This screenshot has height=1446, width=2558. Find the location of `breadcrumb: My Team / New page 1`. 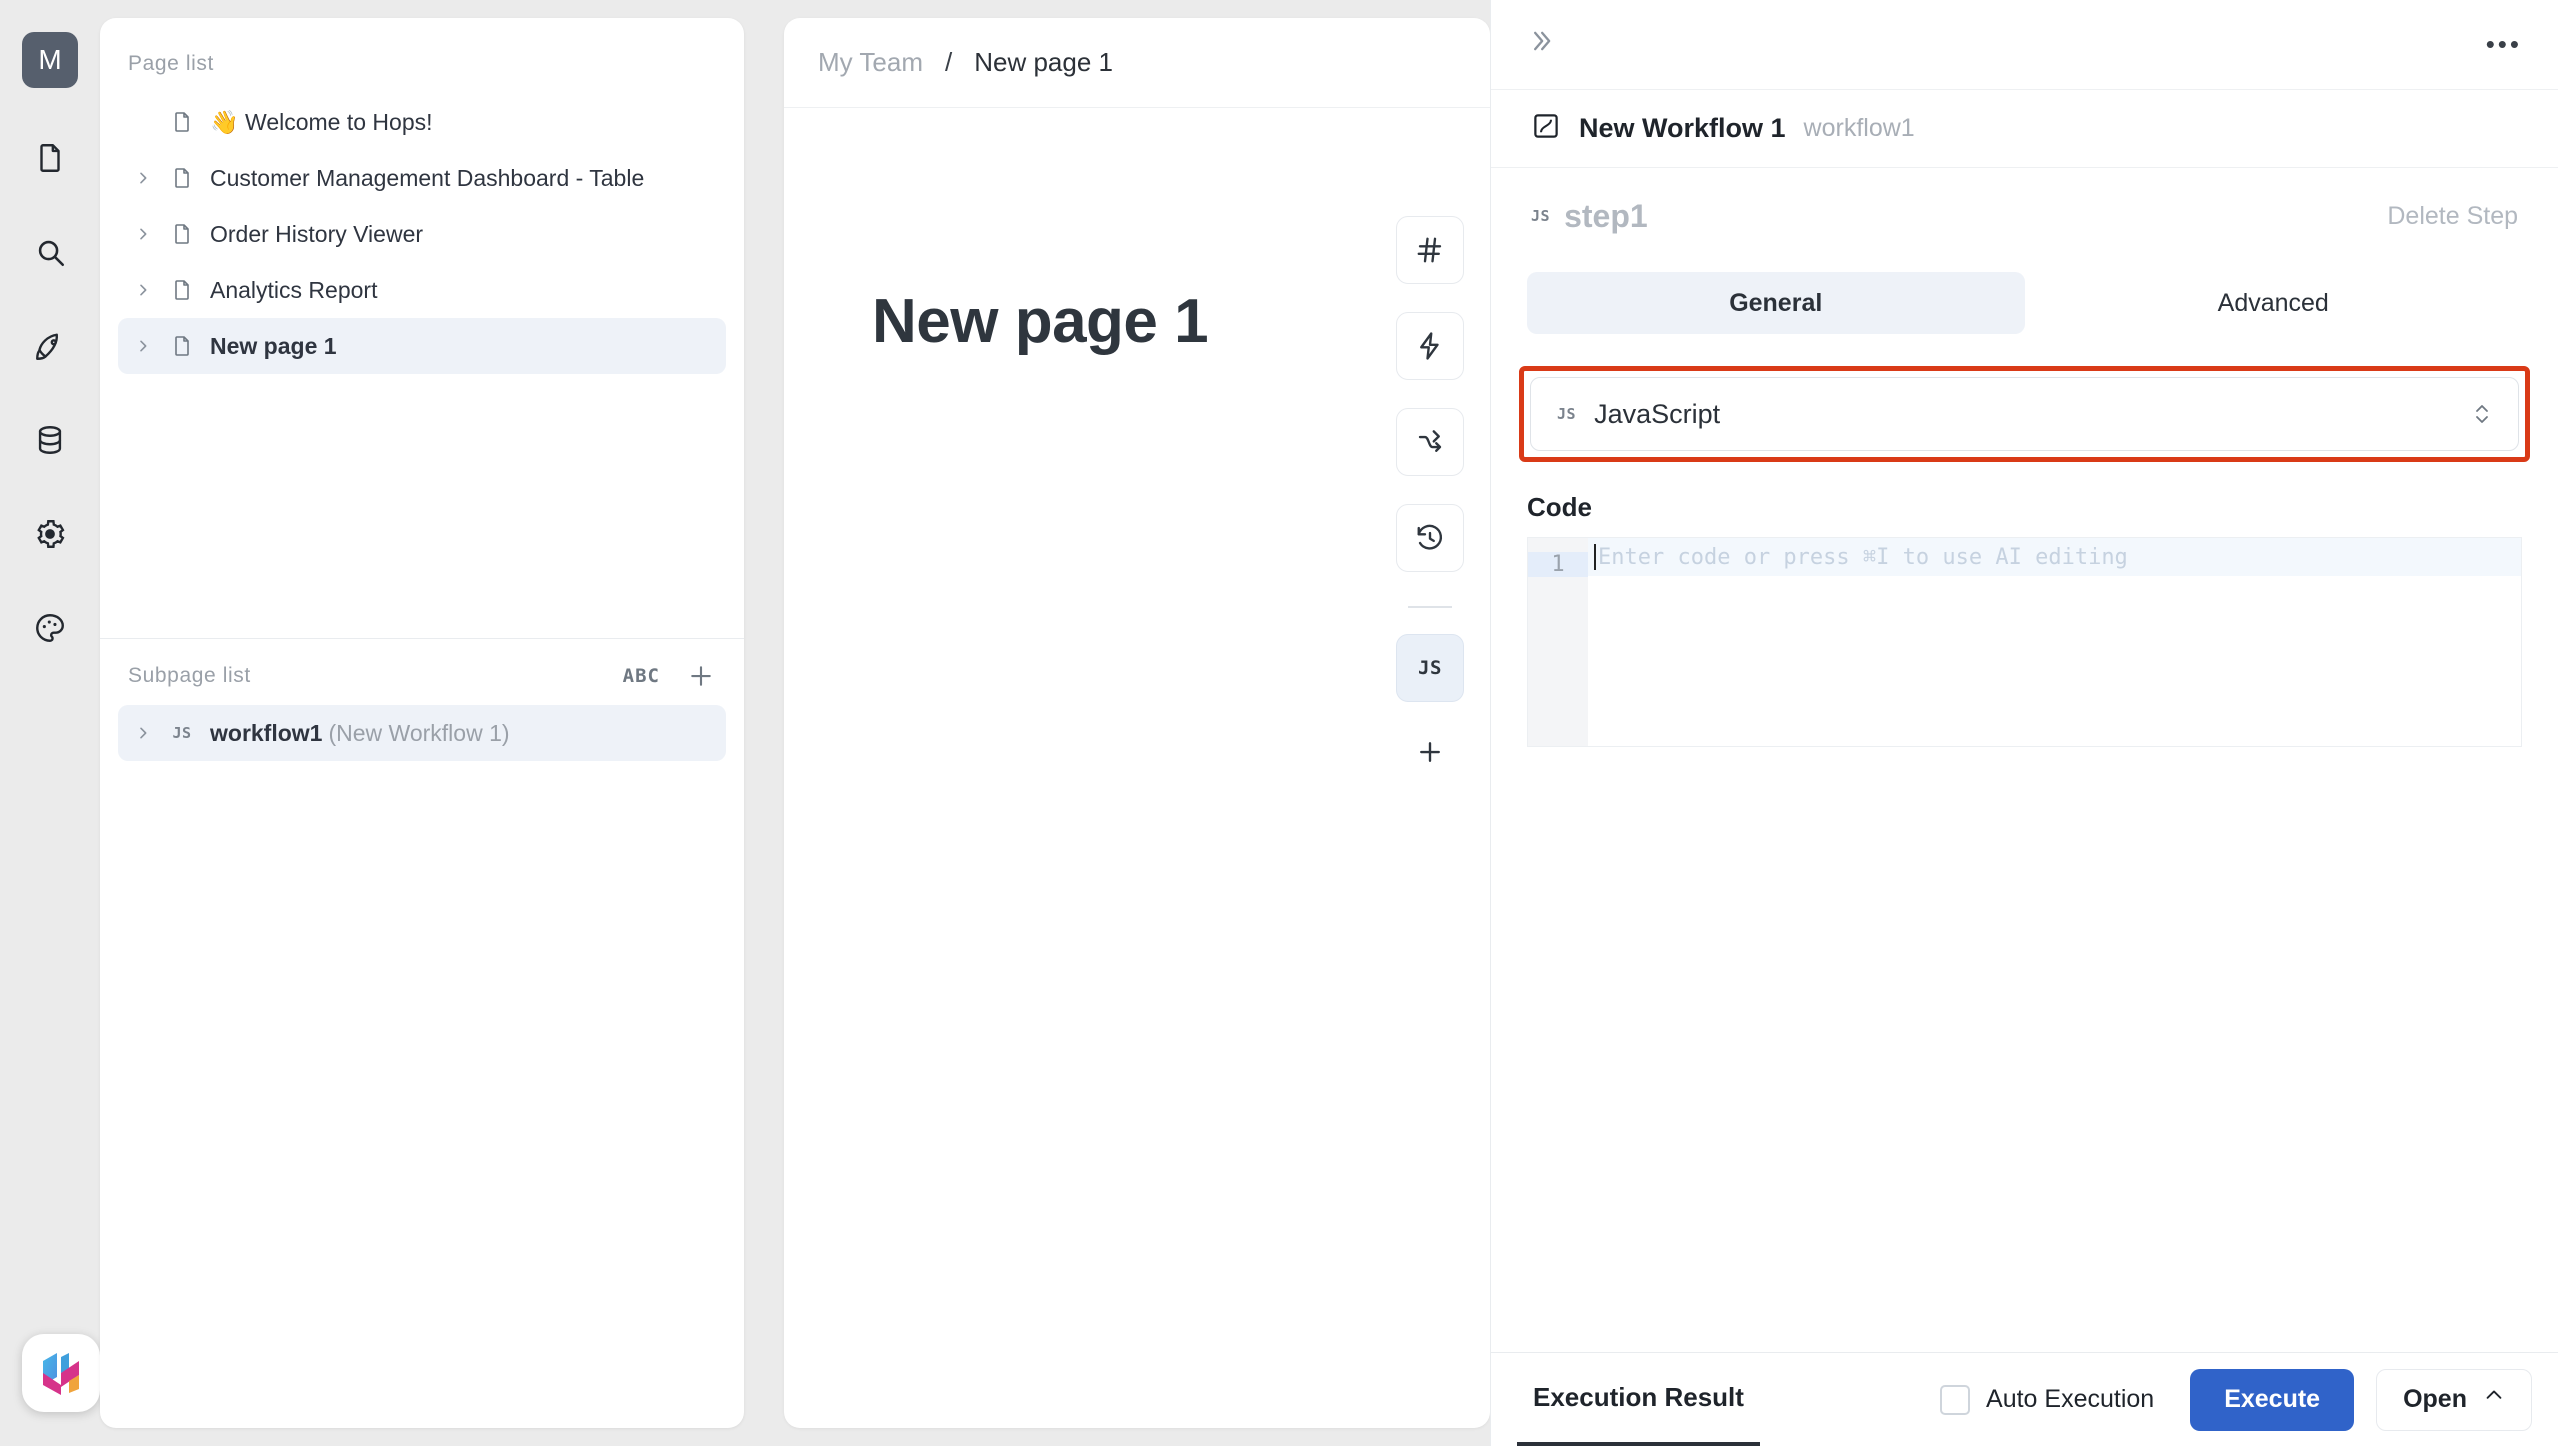

breadcrumb: My Team / New page 1 is located at coordinates (1137, 63).